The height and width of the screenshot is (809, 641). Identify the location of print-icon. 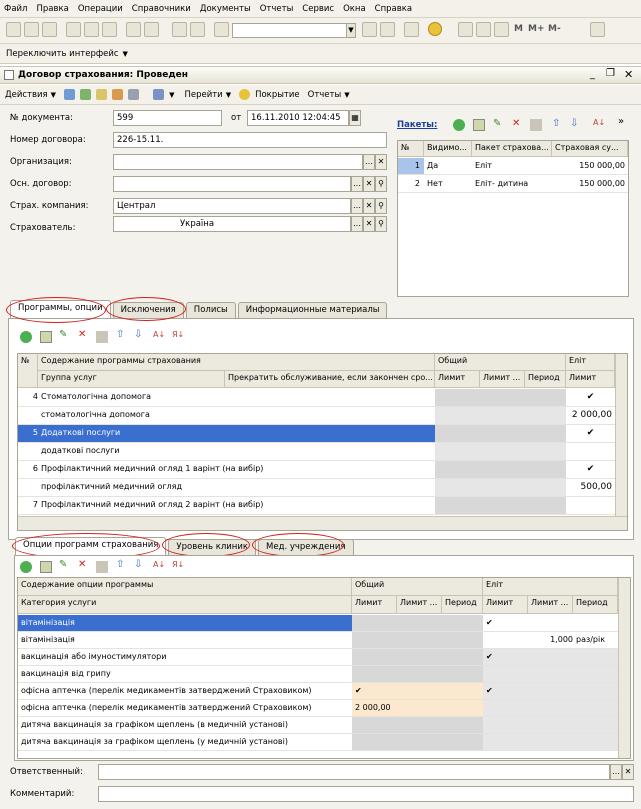
(133, 29).